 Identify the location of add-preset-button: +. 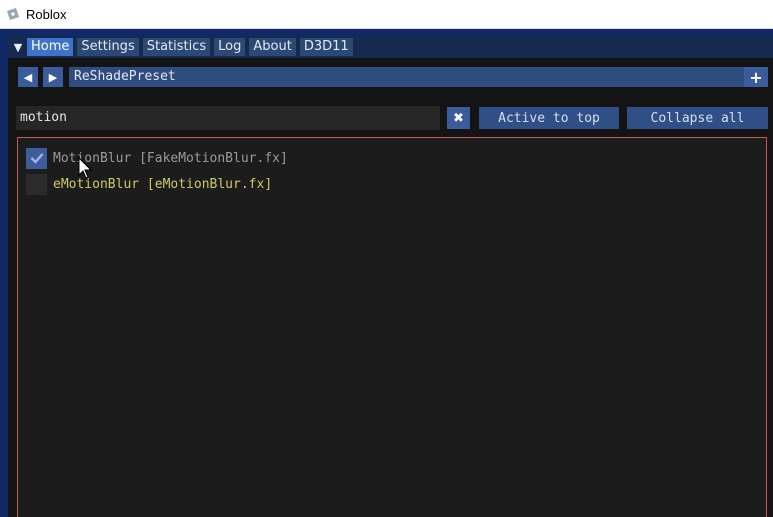
(756, 77).